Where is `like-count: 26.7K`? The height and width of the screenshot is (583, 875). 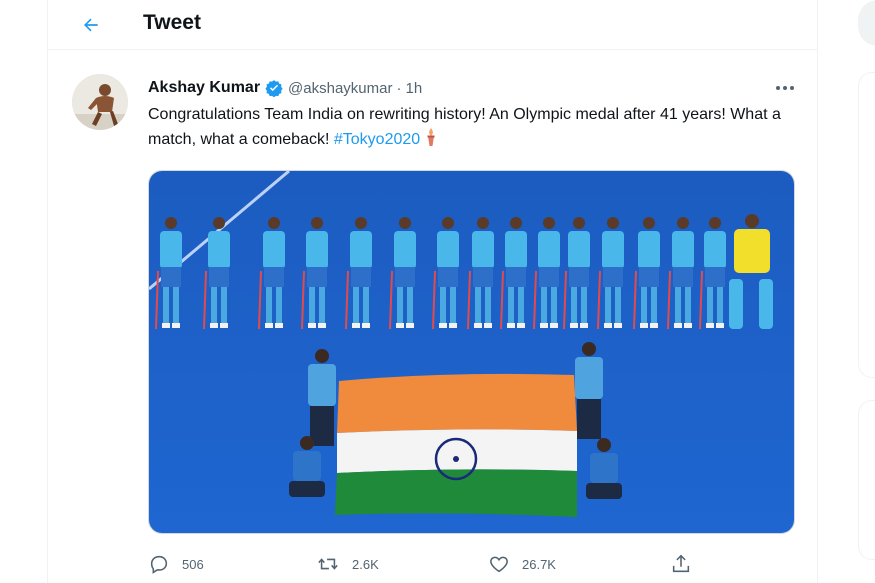
like-count: 26.7K is located at coordinates (539, 564).